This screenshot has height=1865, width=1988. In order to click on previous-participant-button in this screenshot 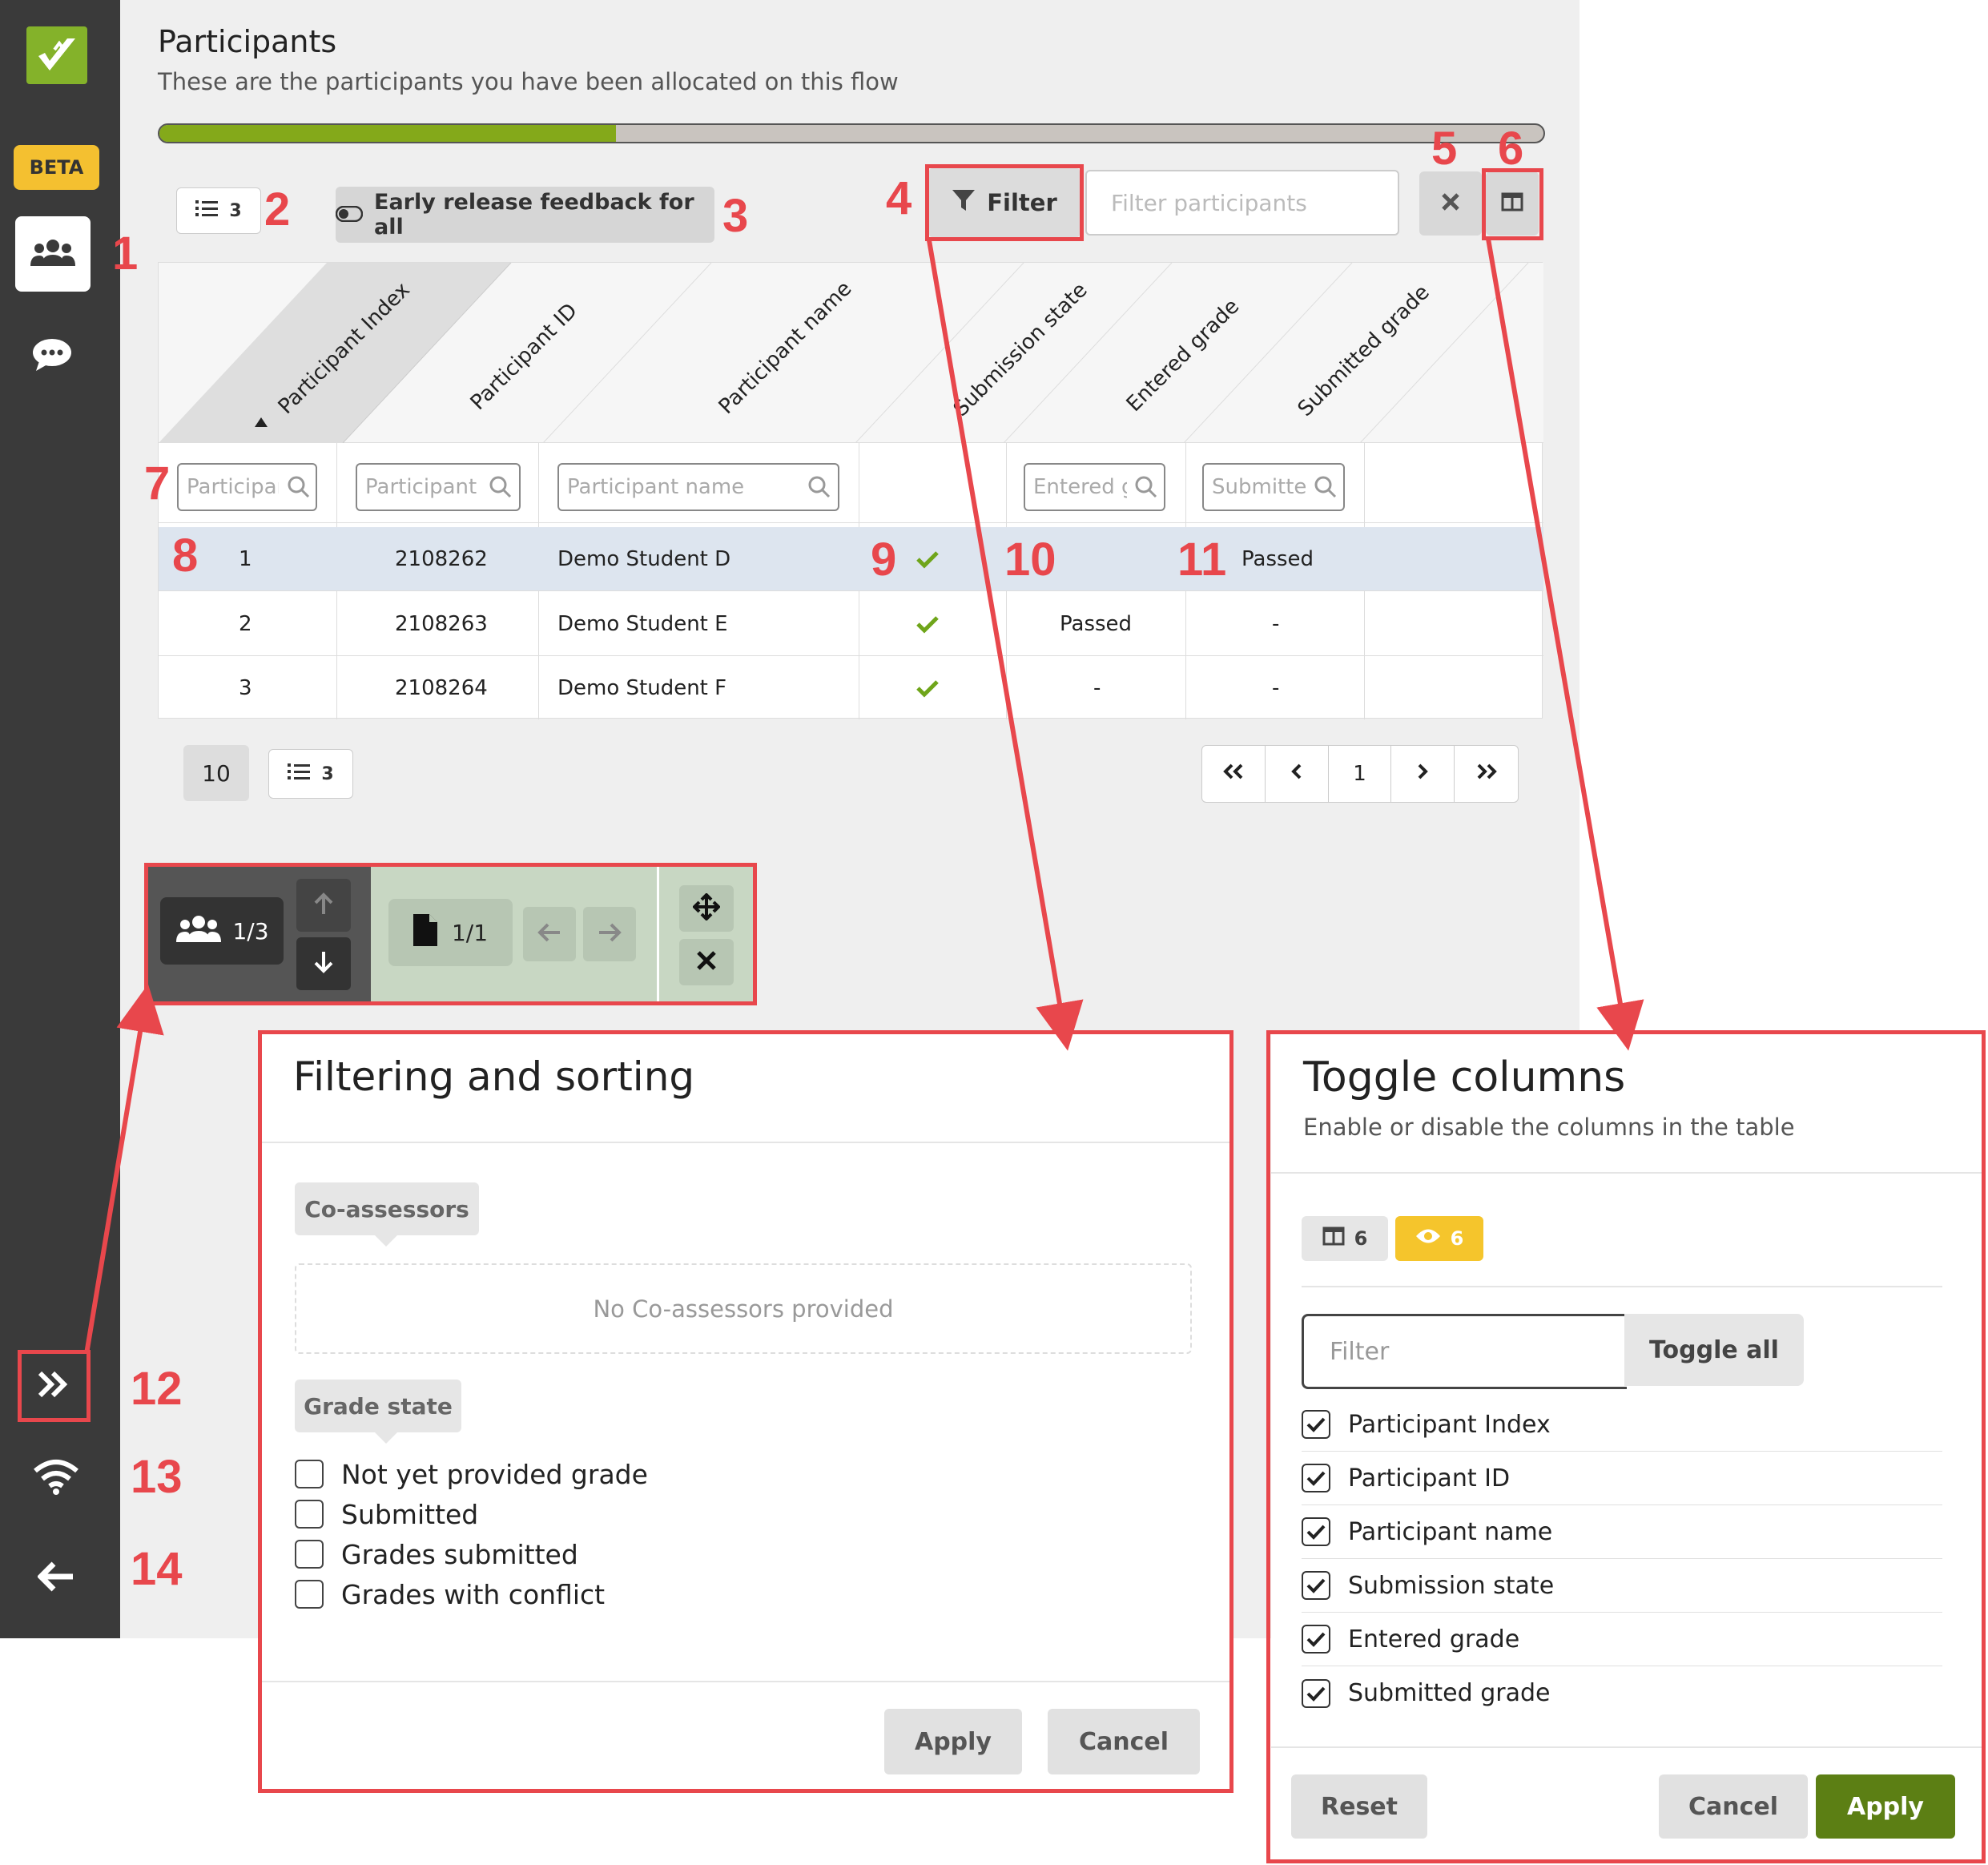, I will do `click(323, 906)`.